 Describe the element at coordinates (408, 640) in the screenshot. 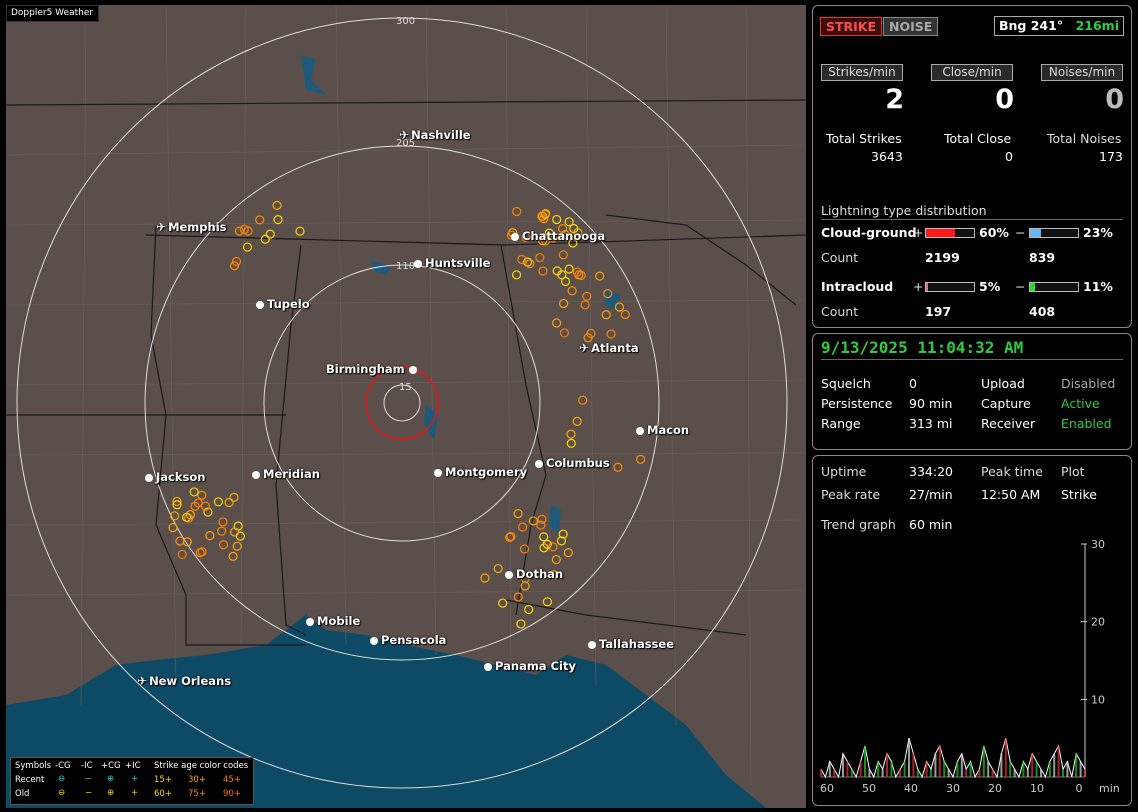

I see `city-pensacola: Pensacola` at that location.